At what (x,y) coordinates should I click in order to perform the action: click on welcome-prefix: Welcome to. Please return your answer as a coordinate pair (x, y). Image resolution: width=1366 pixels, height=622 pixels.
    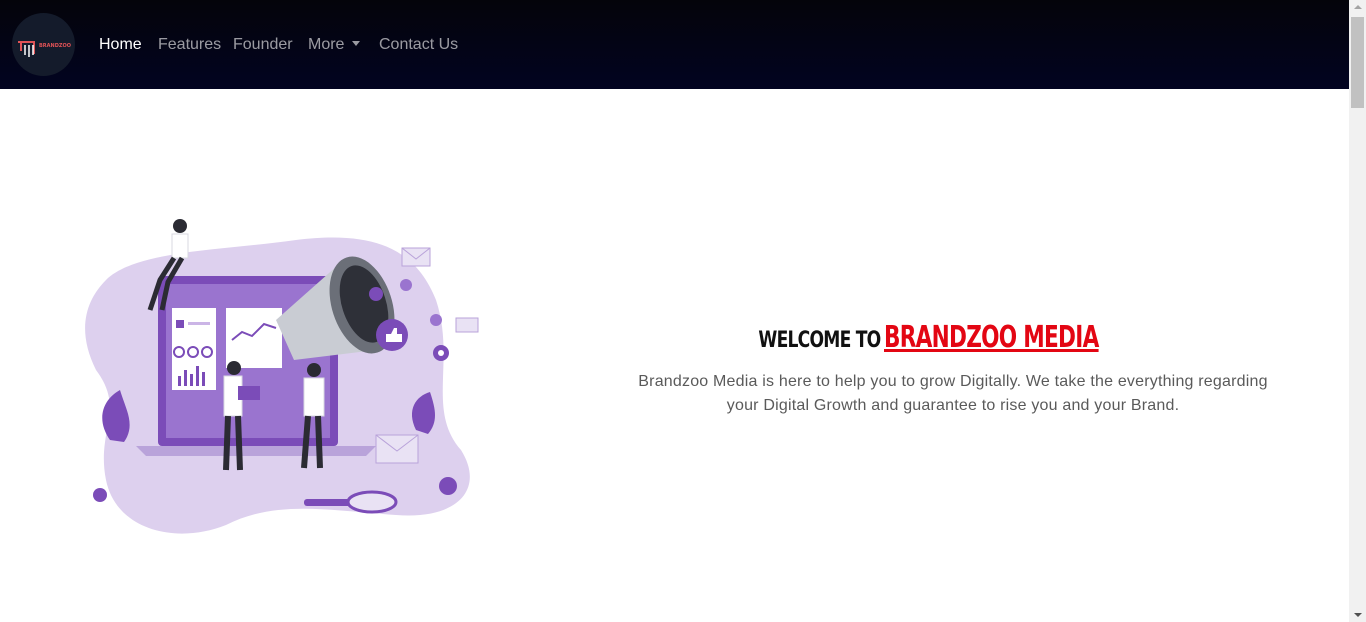
    Looking at the image, I should click on (819, 340).